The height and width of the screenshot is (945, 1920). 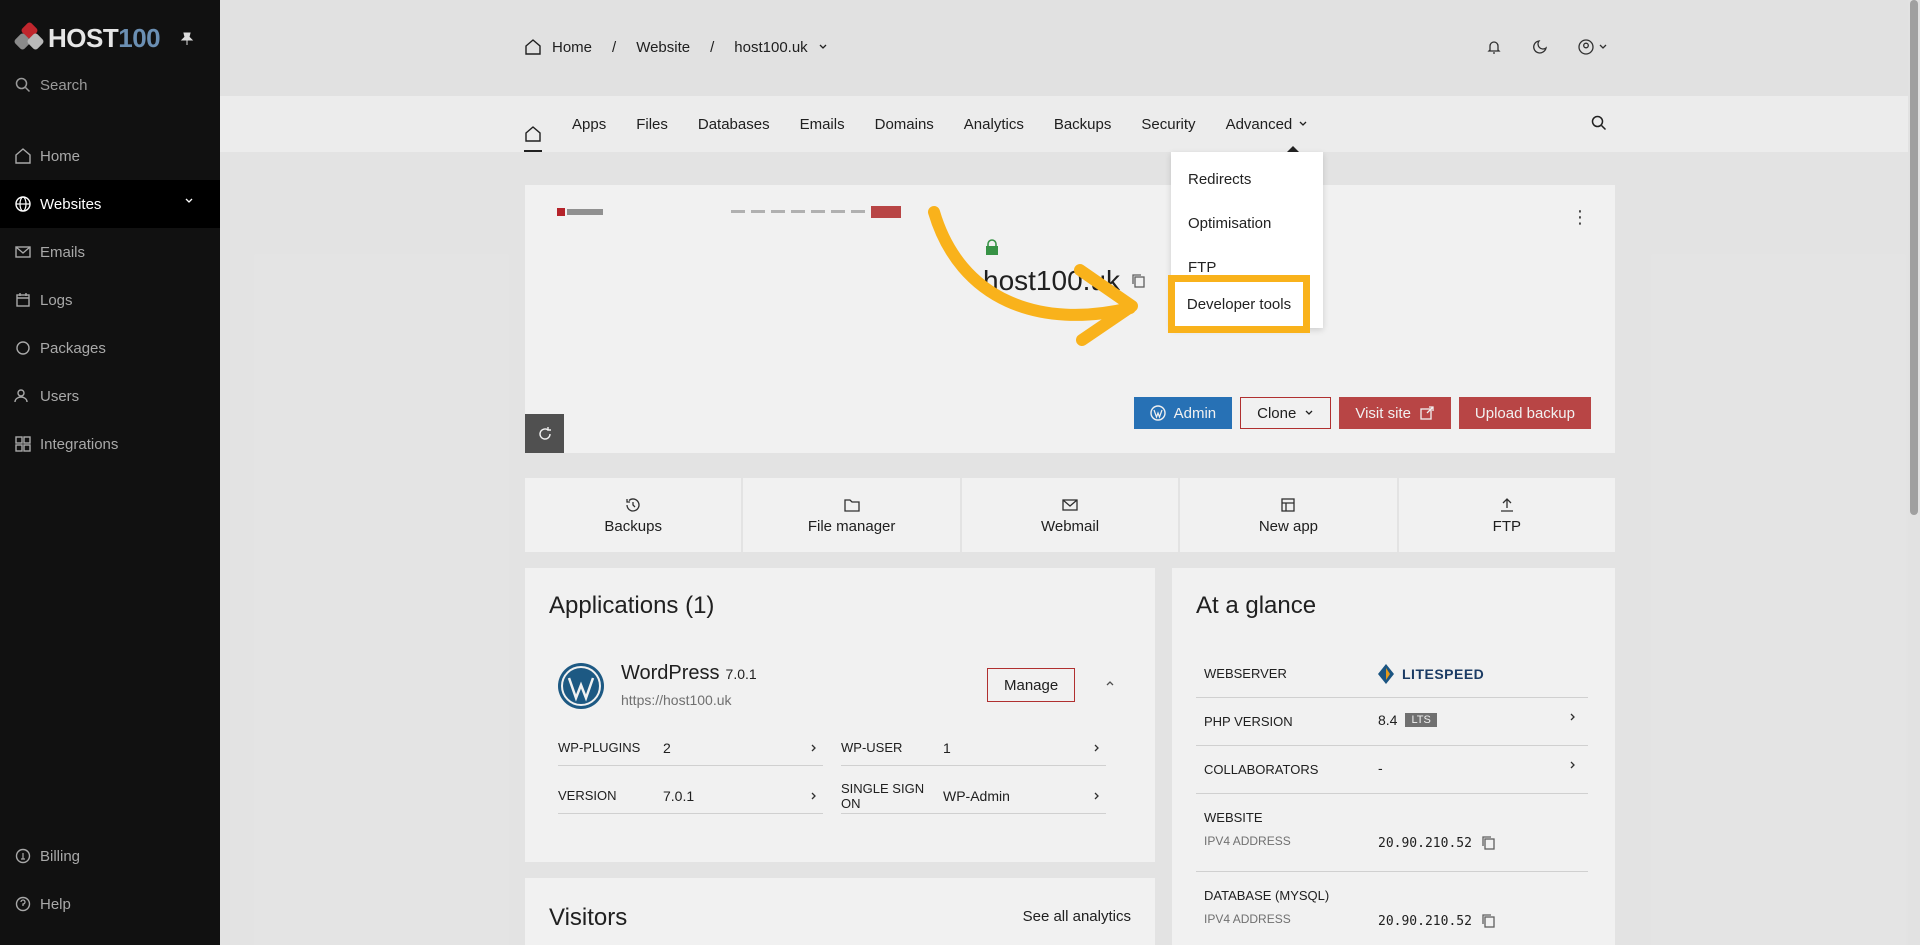 What do you see at coordinates (110, 856) in the screenshot?
I see `sidebar-item-billing: Billing` at bounding box center [110, 856].